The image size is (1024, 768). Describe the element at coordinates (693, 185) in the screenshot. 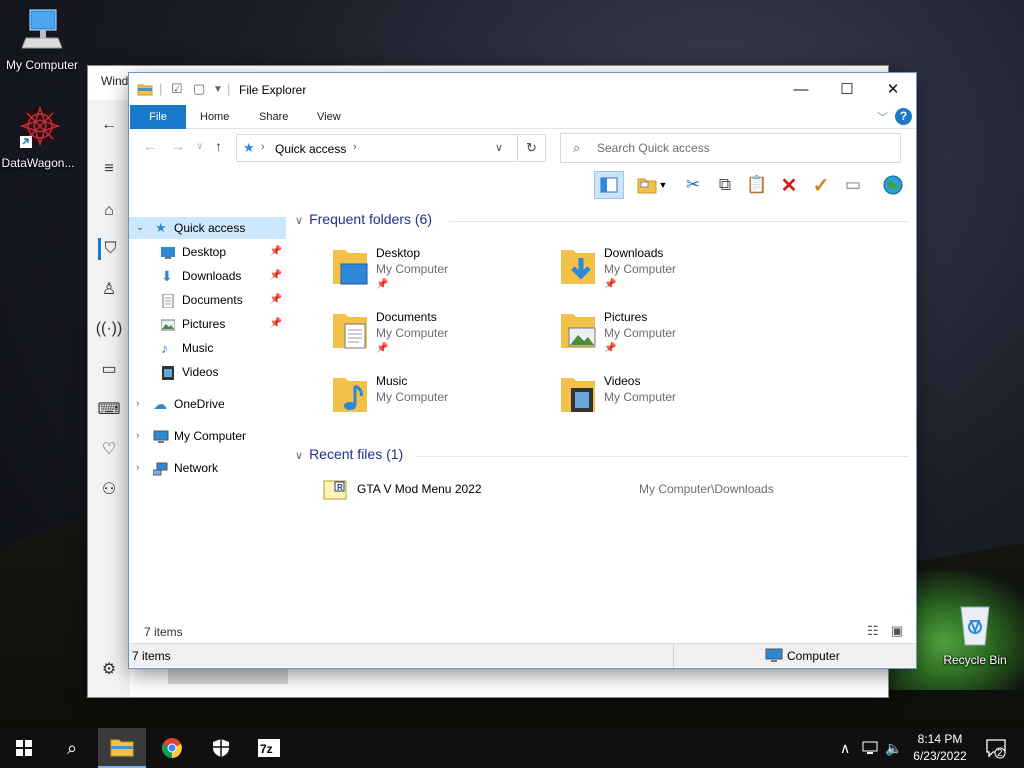

I see `cut-icon: ✂` at that location.